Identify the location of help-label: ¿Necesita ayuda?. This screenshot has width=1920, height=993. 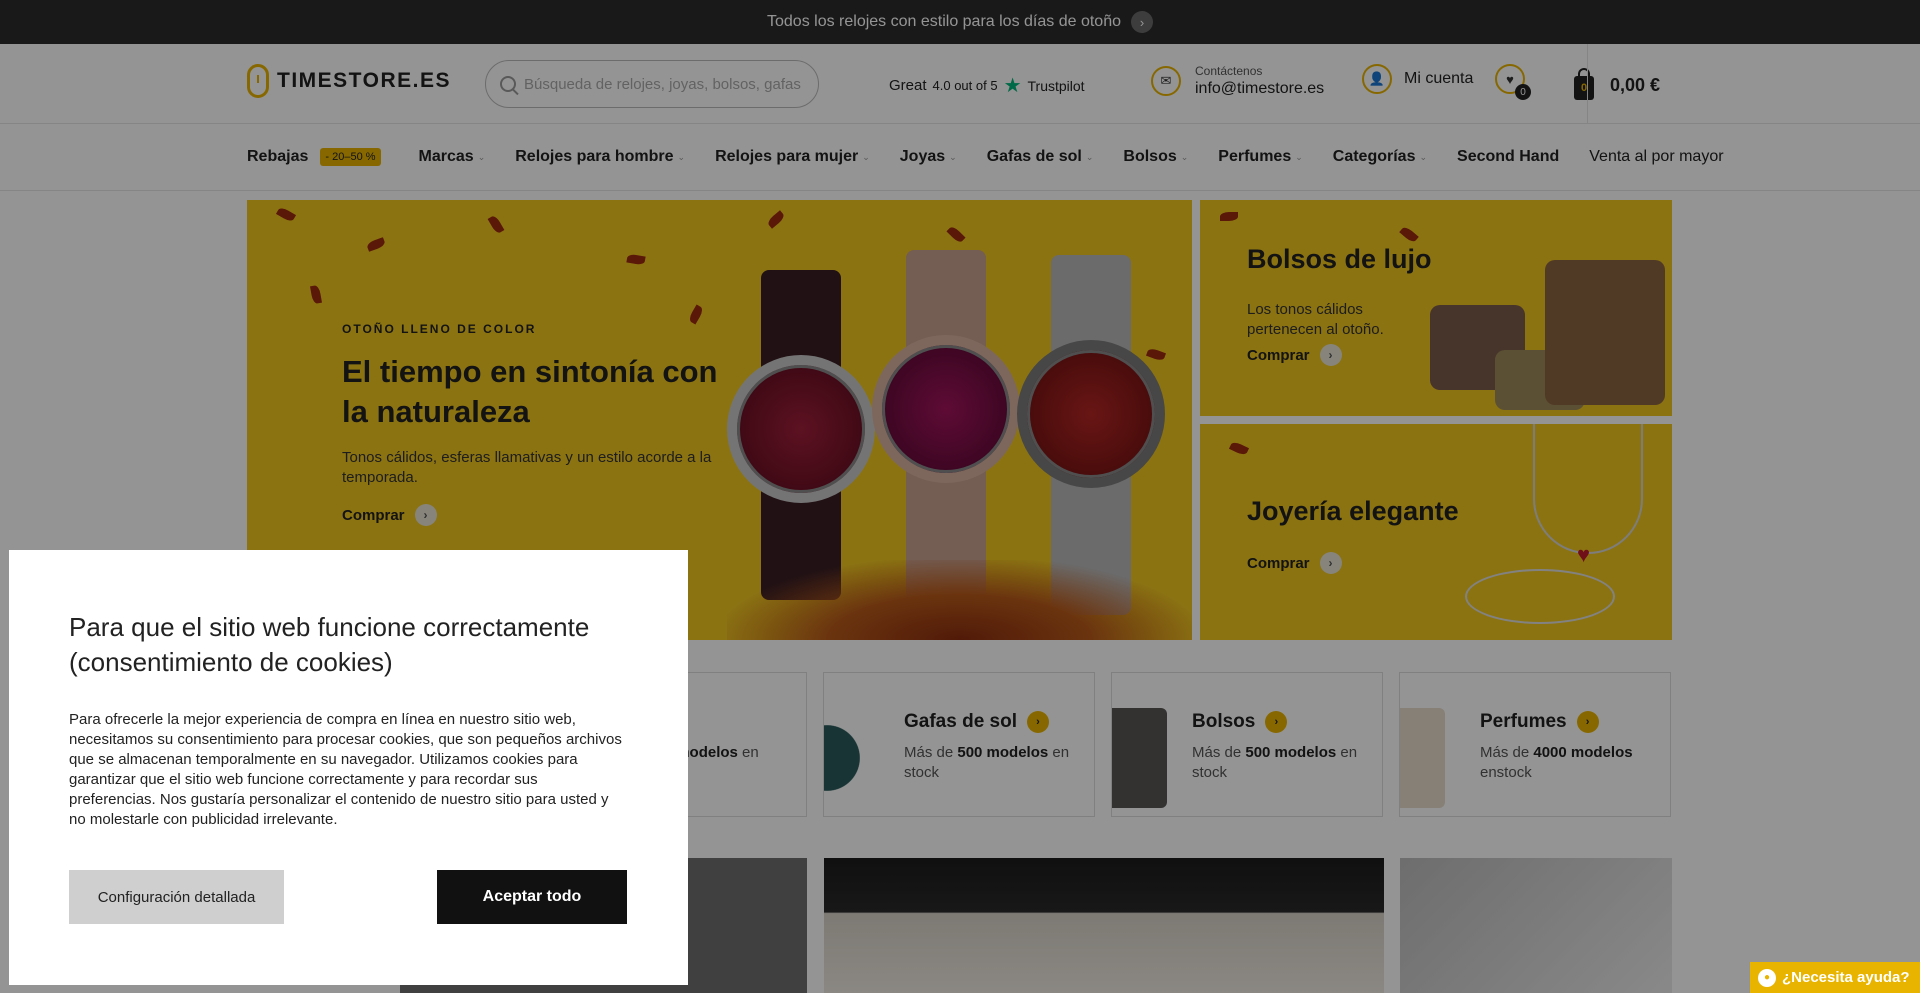
(1846, 977).